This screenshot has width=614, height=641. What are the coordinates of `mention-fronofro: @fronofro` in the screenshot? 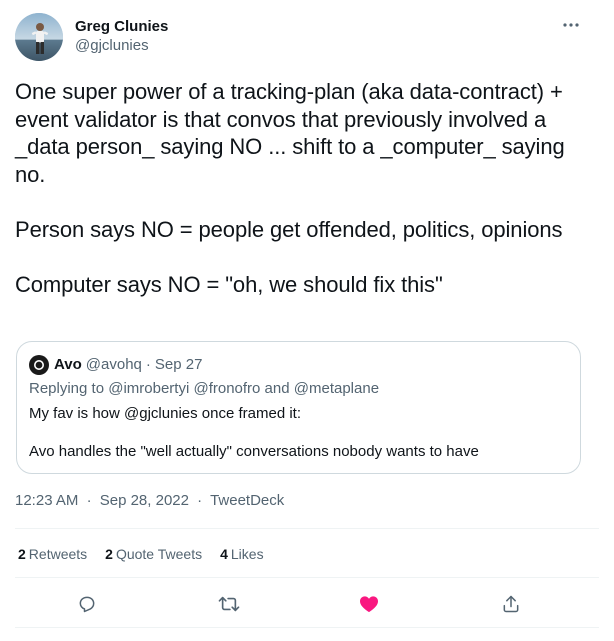 It's located at (226, 388).